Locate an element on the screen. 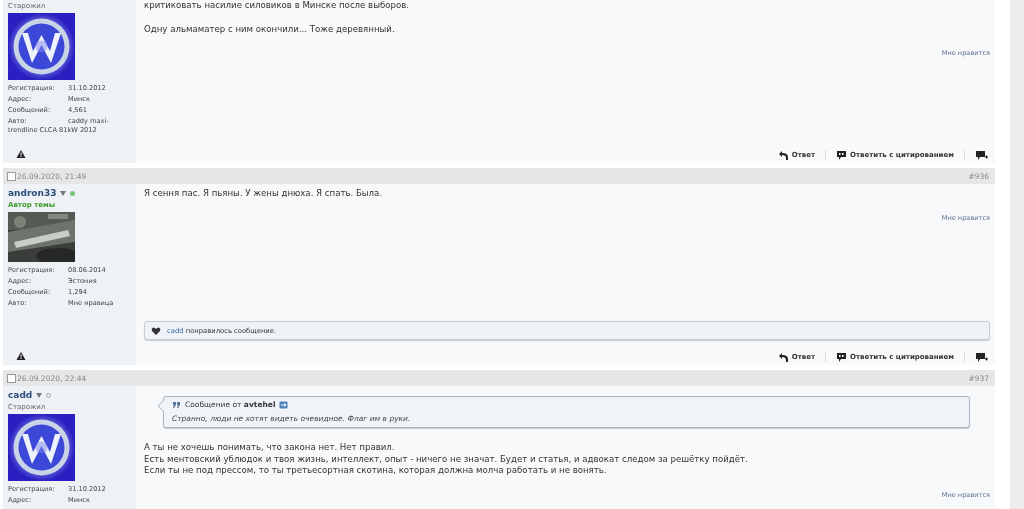 Image resolution: width=1024 pixels, height=509 pixels. message-text: А ты не хочешь понимать, что закона нет. Нет правил. Есть ментовский ублюдок и твоя жизнь, интеллект, опыт - ничего не значат. Будет и статья, и адвокат следом за решётку пойдёт. Если ты не под прессом, то ты третьесортная скотина, которая должна молча работать и не вонять. is located at coordinates (446, 459).